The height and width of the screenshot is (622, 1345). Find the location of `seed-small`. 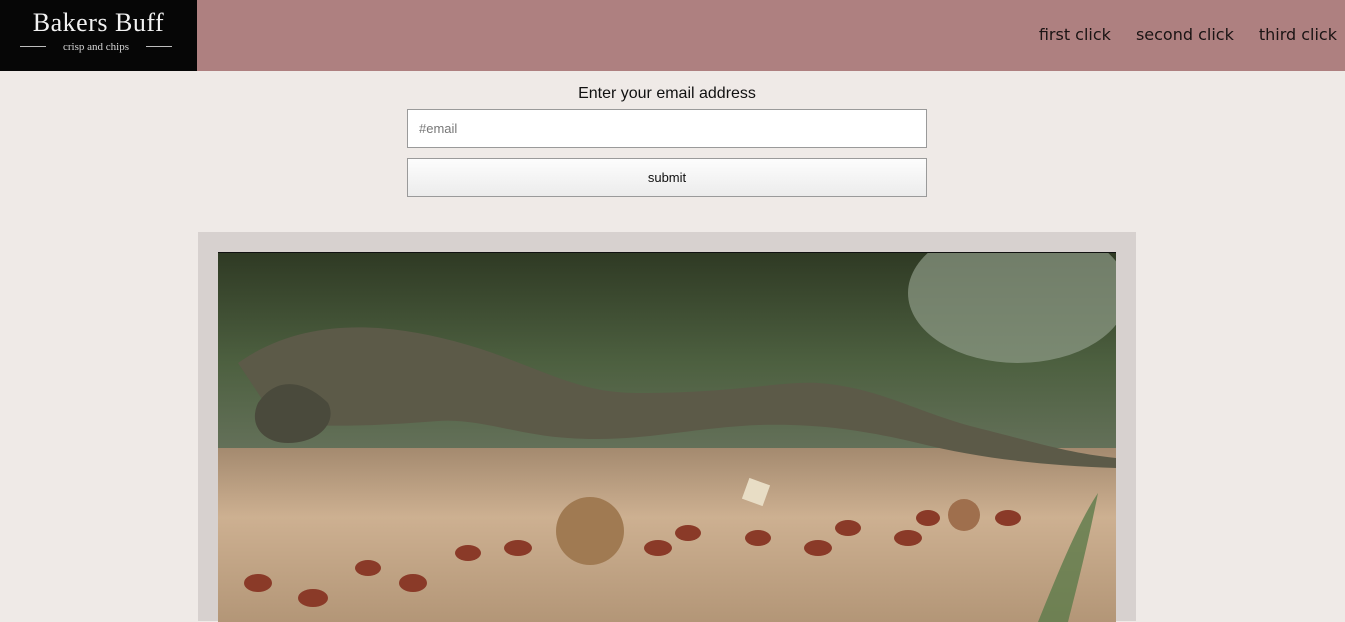

seed-small is located at coordinates (964, 515).